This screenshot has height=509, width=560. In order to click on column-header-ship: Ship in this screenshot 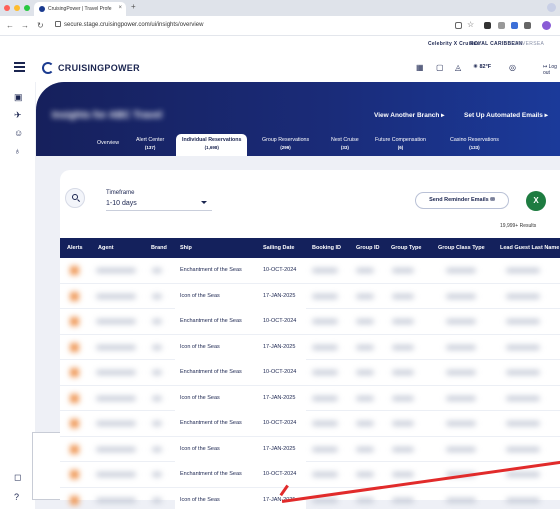, I will do `click(186, 248)`.